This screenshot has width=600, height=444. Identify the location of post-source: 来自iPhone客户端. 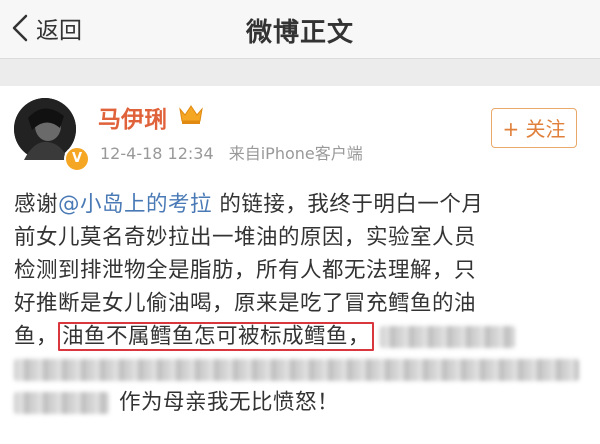
(295, 153).